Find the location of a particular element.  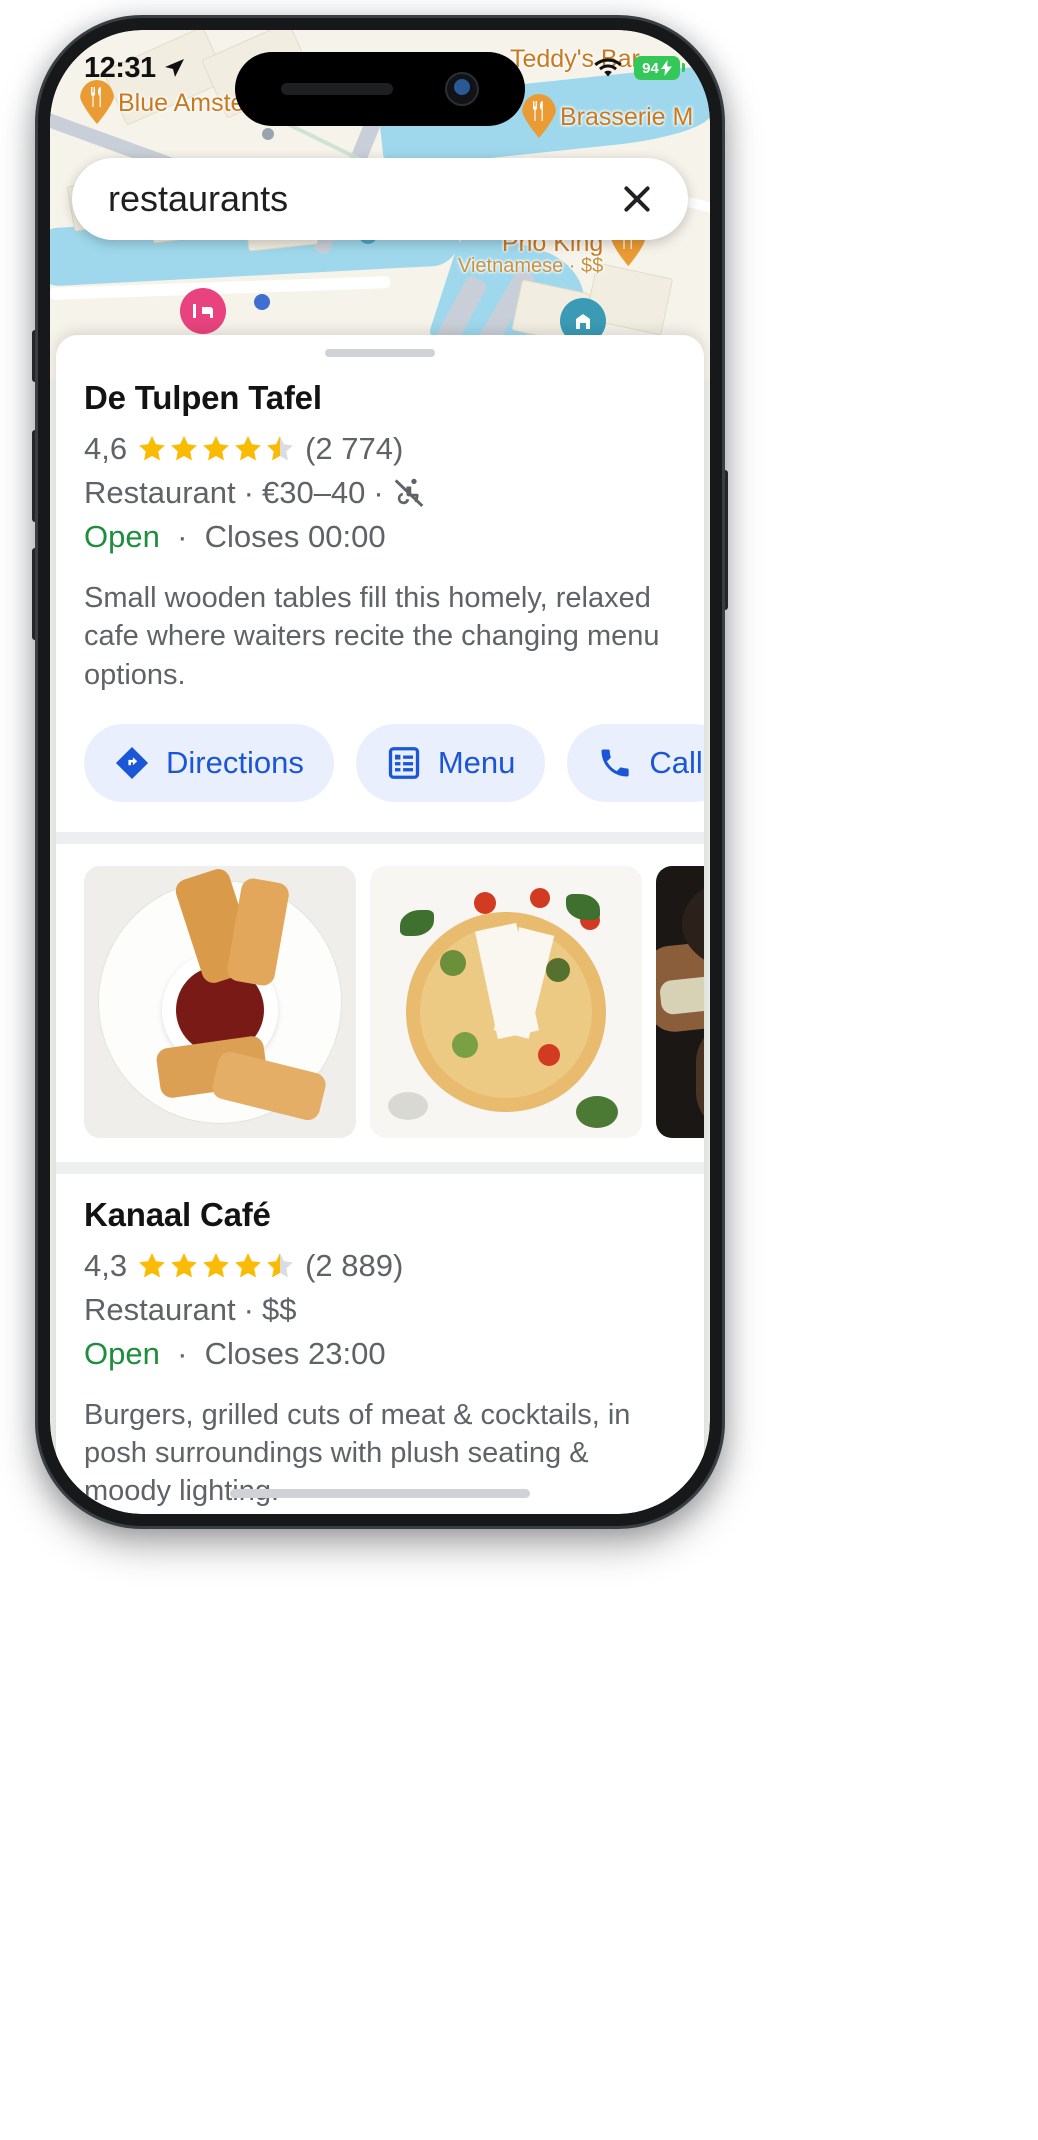

closing-time: Closes 00:00 is located at coordinates (295, 536).